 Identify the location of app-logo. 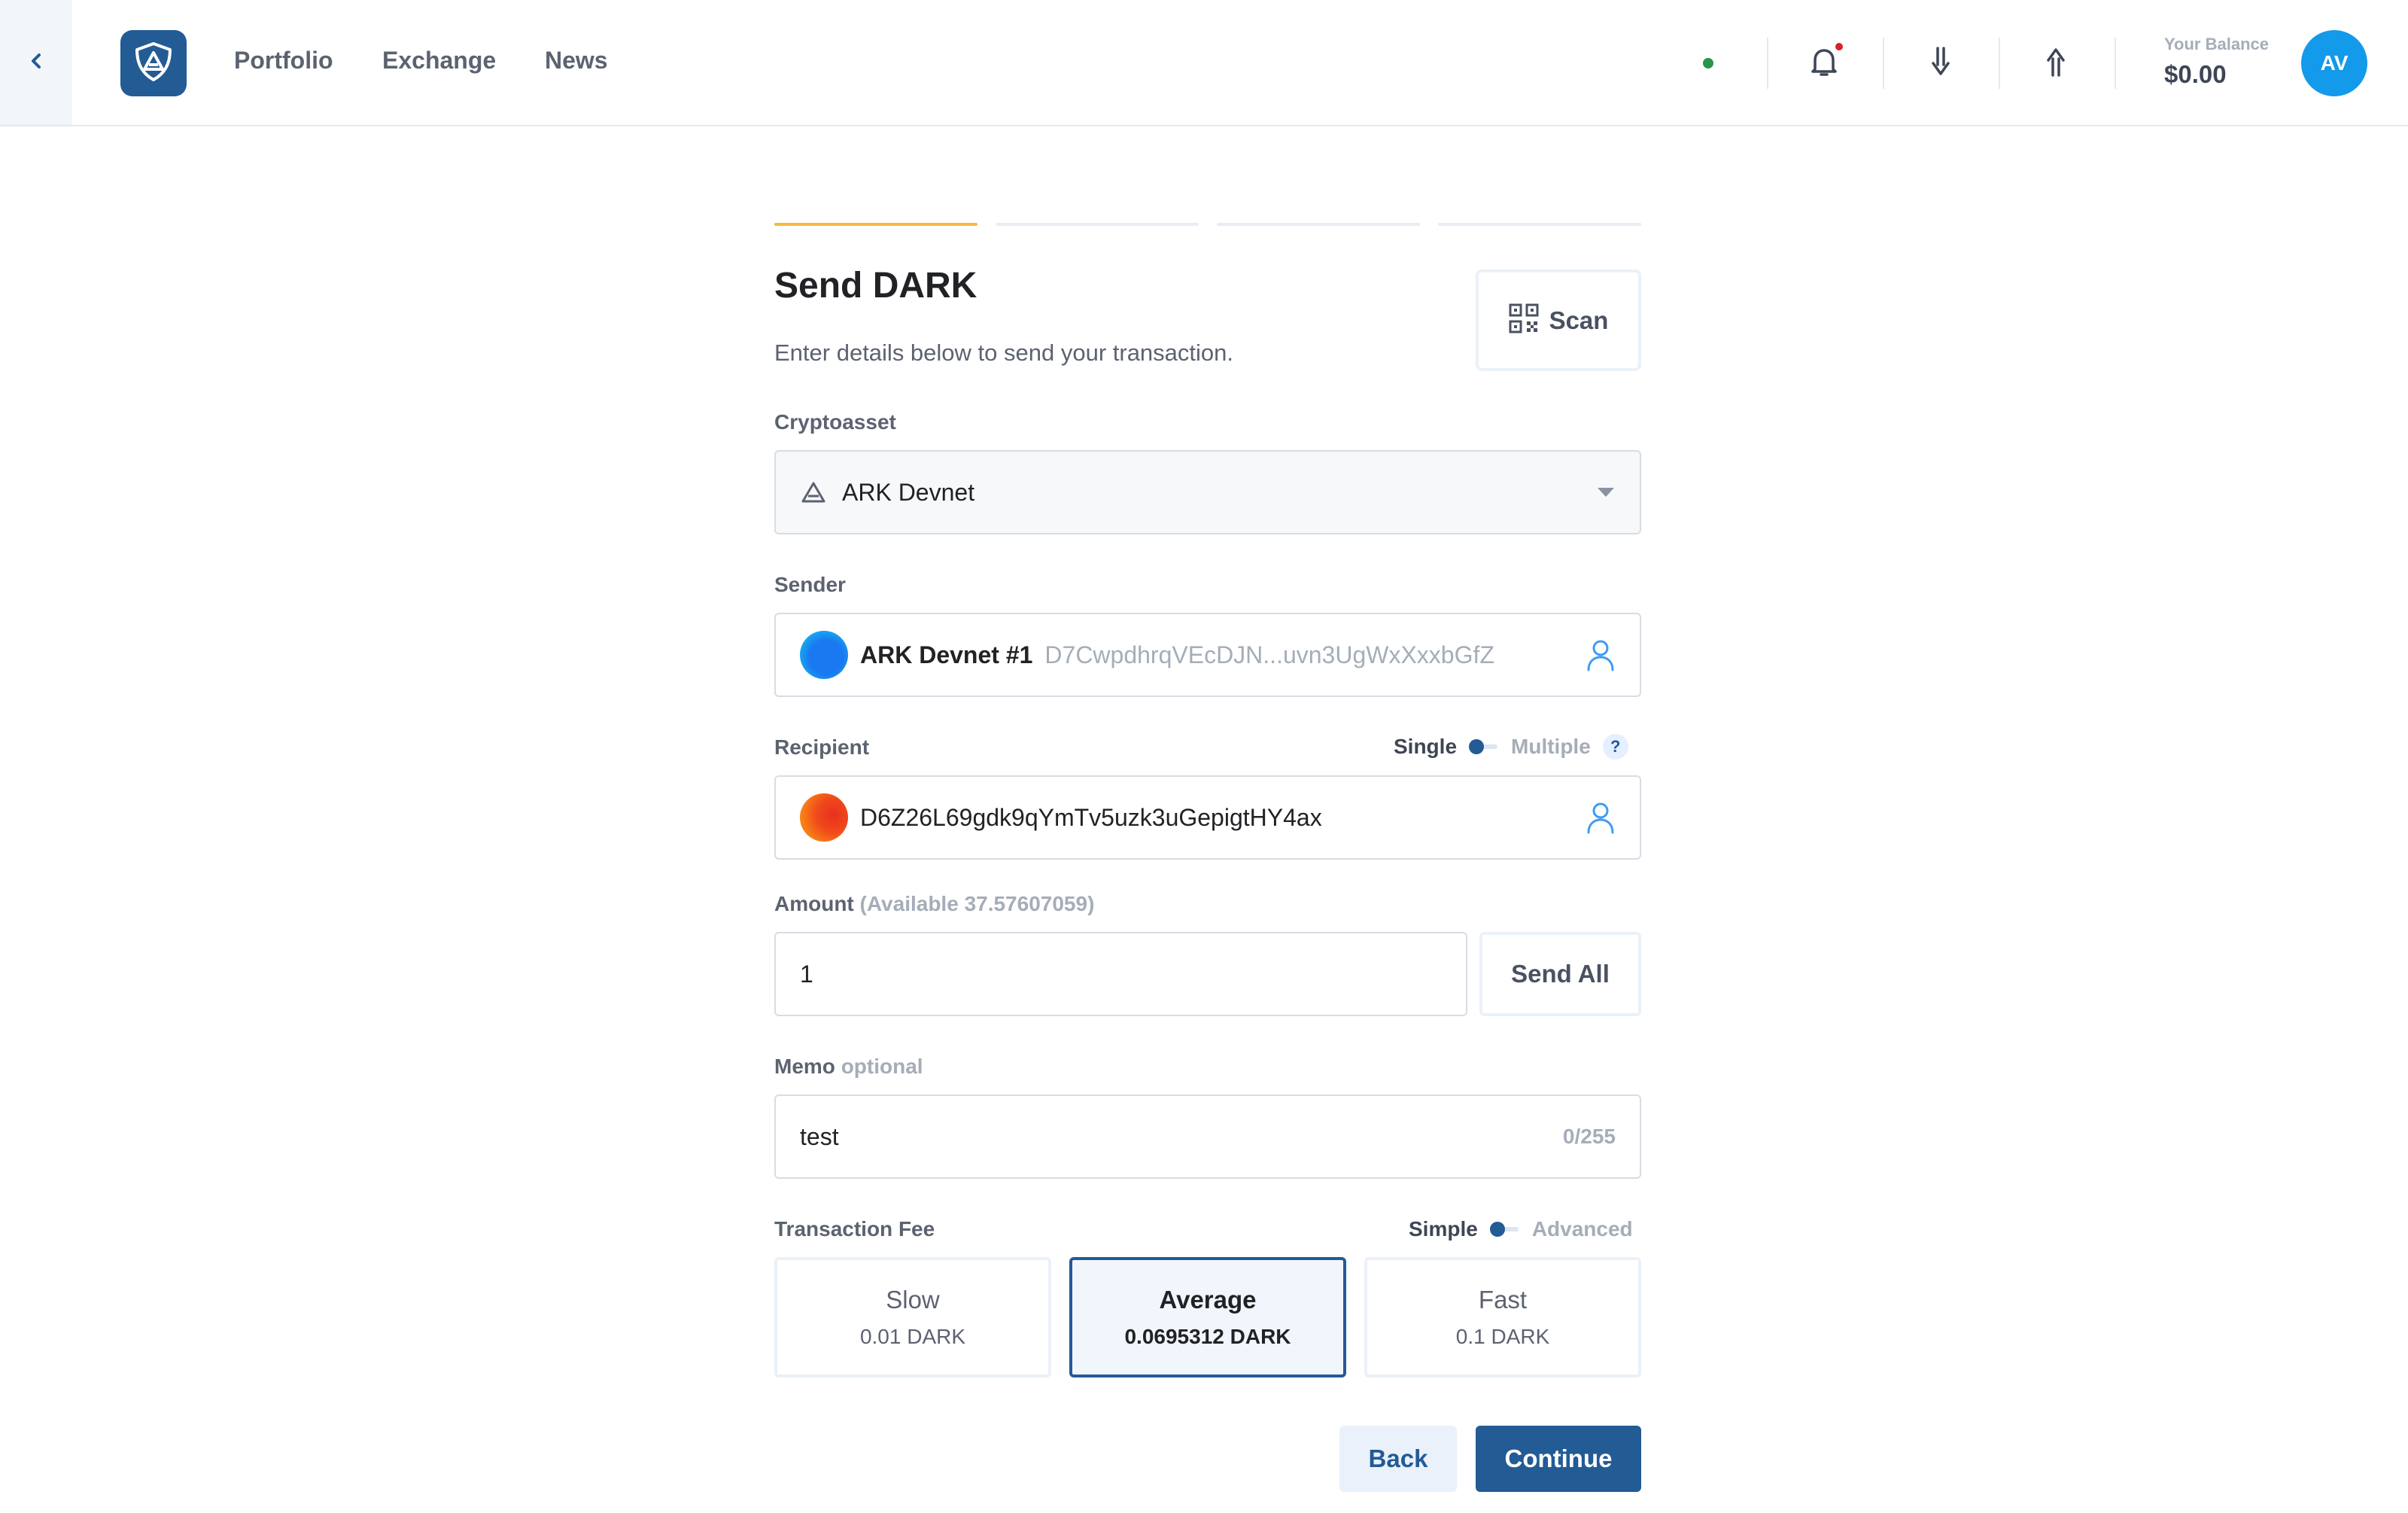
(153, 63).